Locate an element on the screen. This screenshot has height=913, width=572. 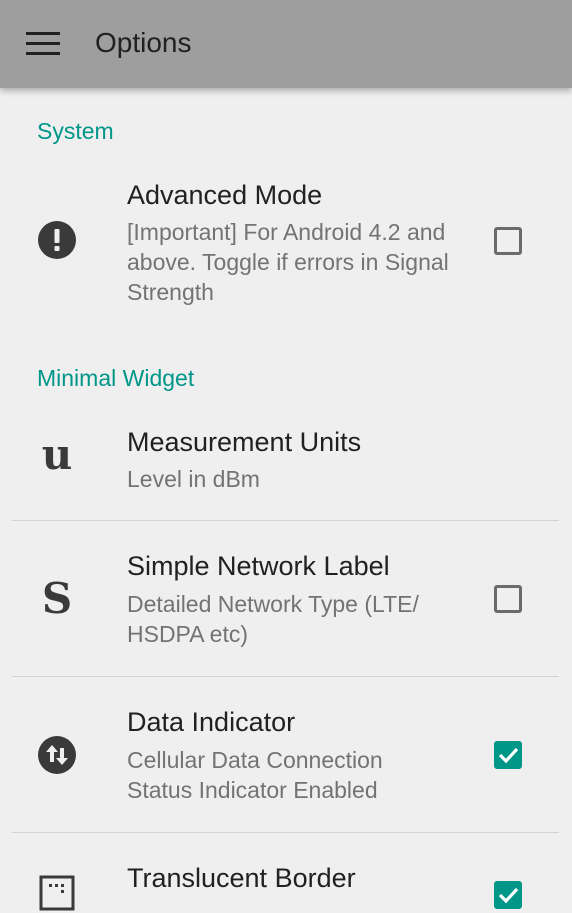
pref-title: Simple Network Label is located at coordinates (258, 566).